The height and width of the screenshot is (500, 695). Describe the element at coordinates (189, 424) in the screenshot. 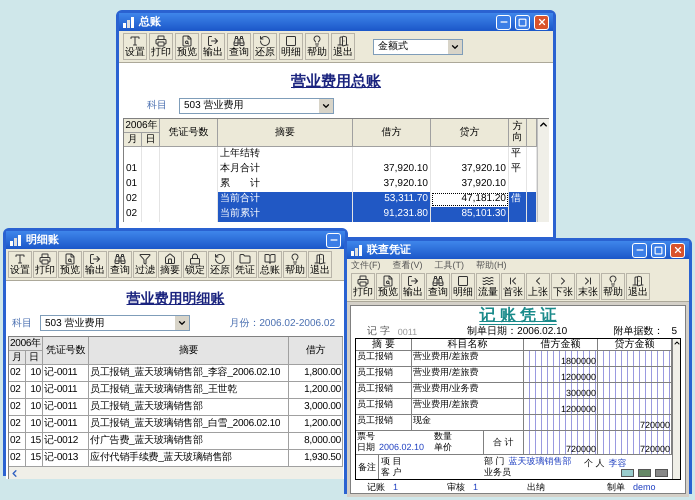

I see `table-cell: 员工报销_蓝天玻璃销售部_白雪_2006.02.10` at that location.